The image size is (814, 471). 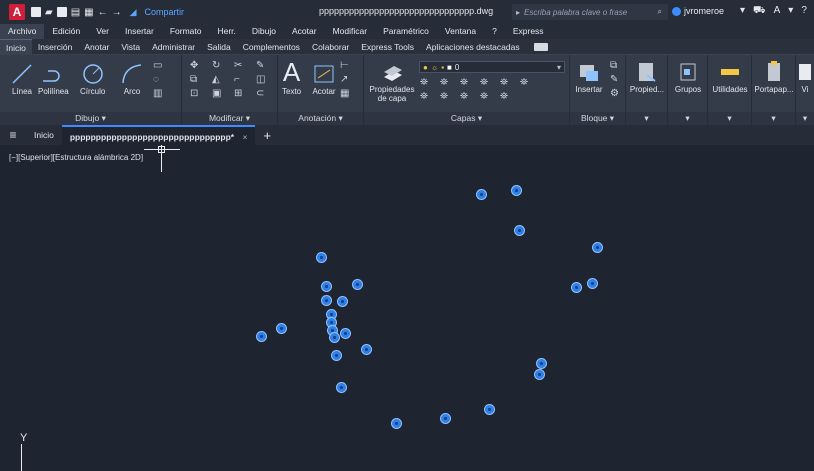 What do you see at coordinates (242, 93) in the screenshot?
I see `array-icon: ⊞` at bounding box center [242, 93].